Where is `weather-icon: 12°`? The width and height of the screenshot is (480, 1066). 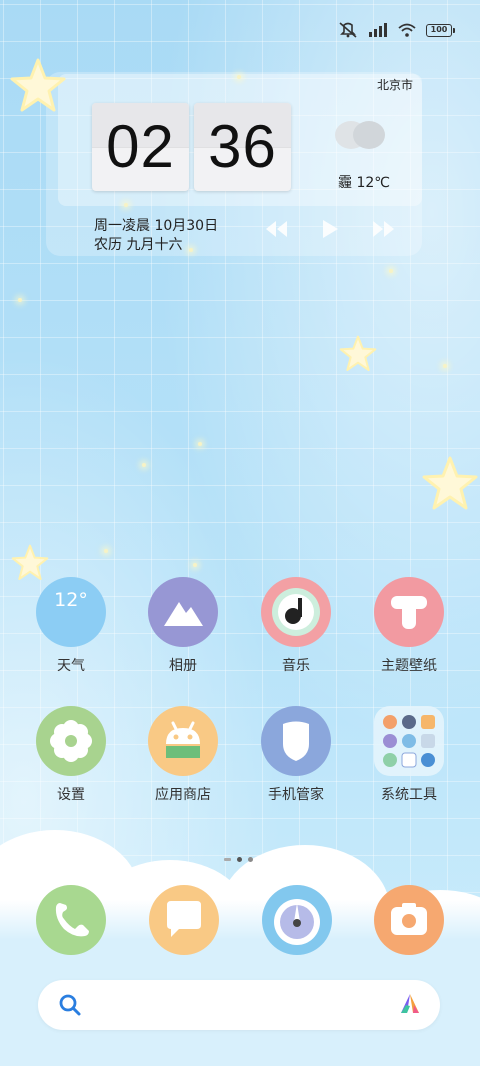
weather-icon: 12° is located at coordinates (71, 612).